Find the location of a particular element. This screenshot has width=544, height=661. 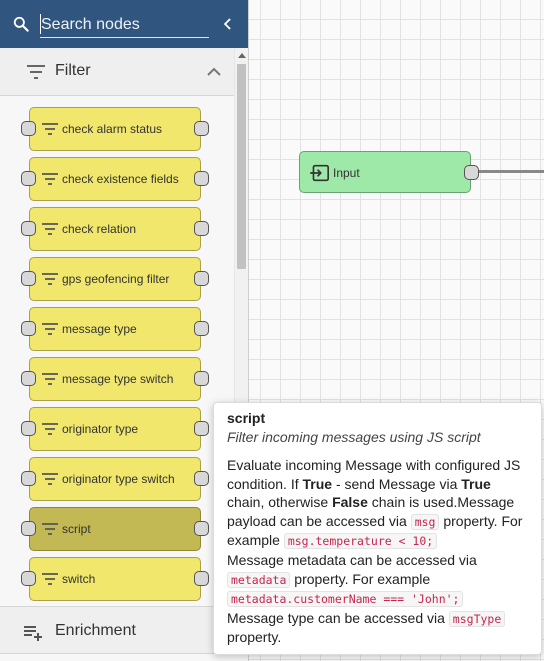

section-header-enrichment: Enrichment is located at coordinates (124, 630).